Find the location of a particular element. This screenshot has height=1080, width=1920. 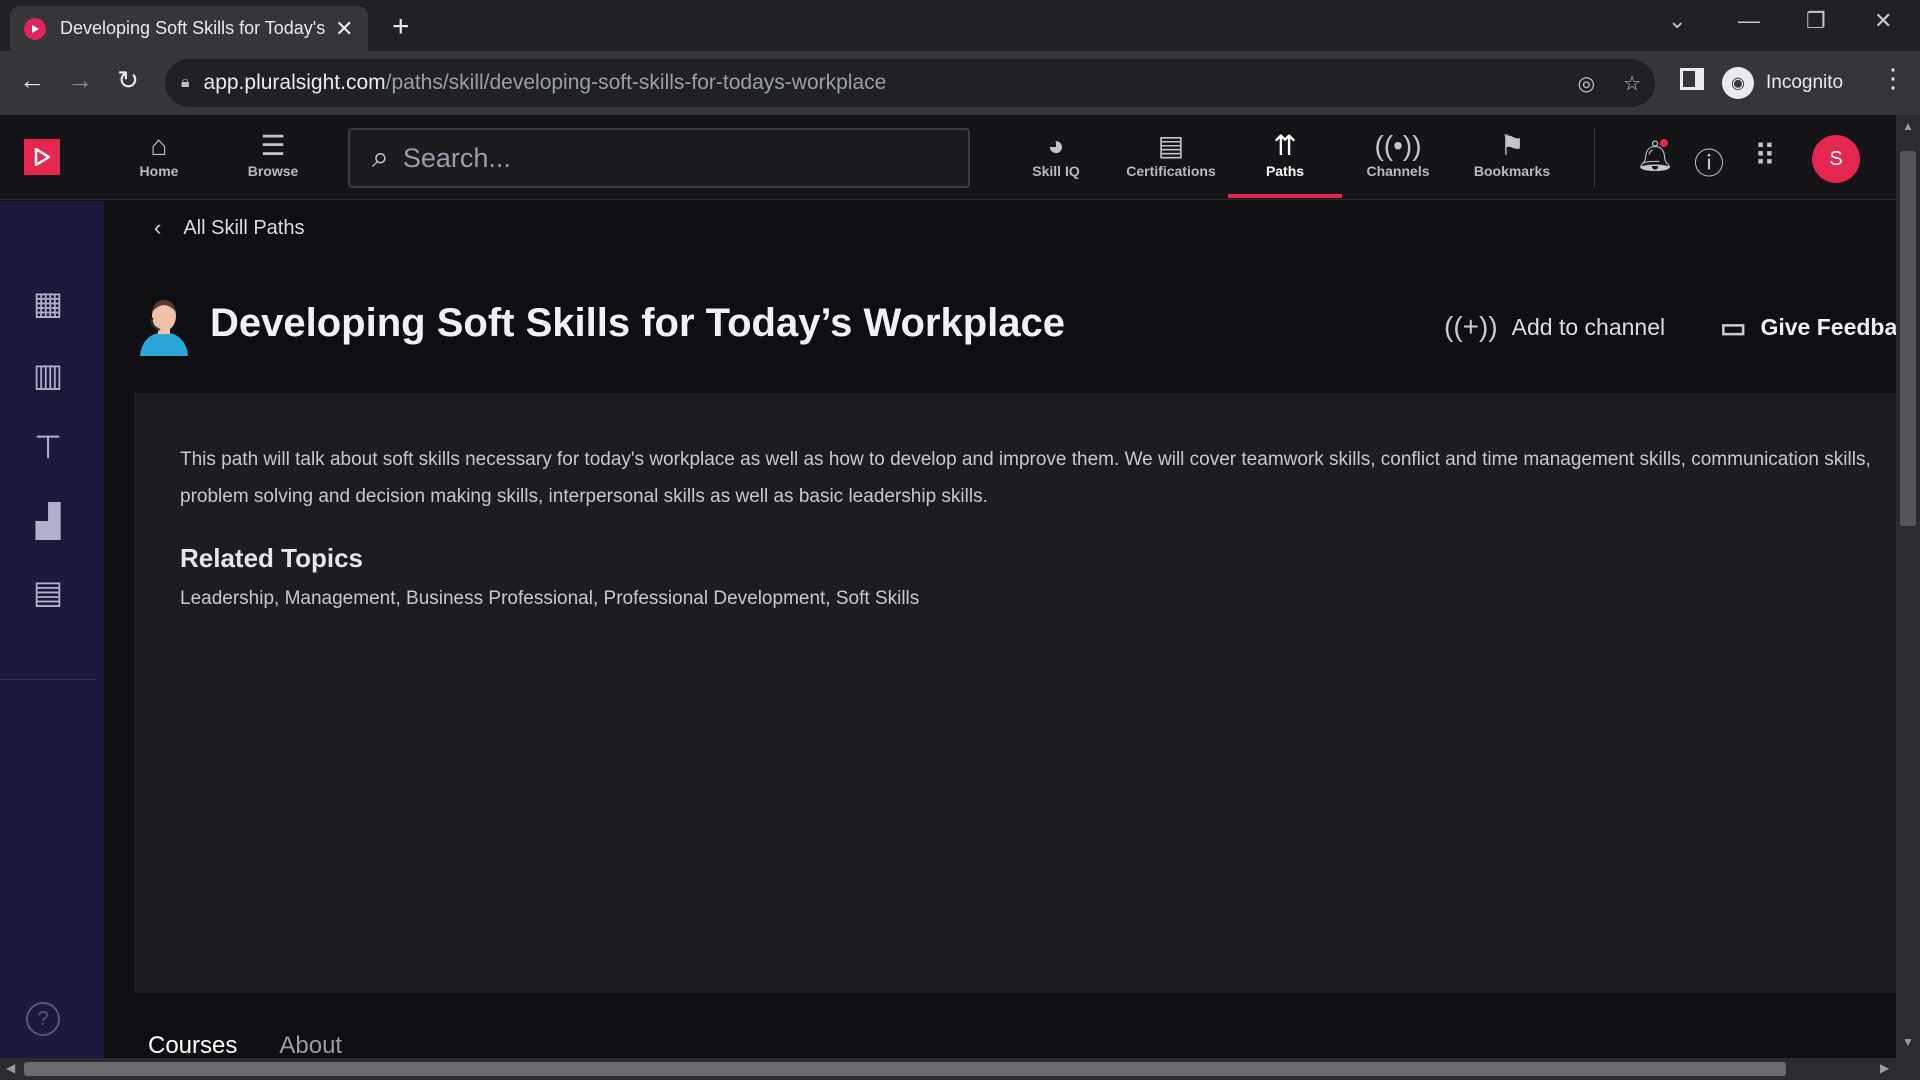

lock-icon: 🔒︎ is located at coordinates (185, 82).